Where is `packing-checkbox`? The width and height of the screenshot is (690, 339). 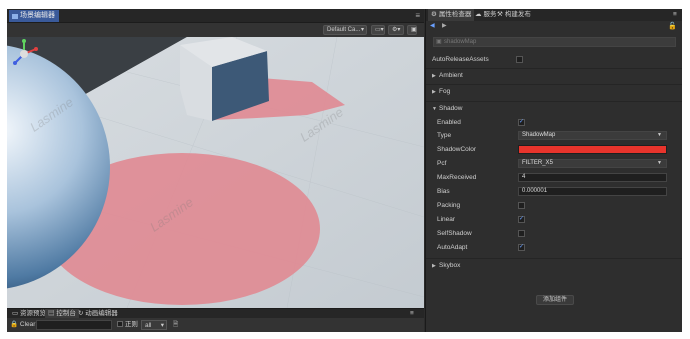
packing-checkbox is located at coordinates (521, 205).